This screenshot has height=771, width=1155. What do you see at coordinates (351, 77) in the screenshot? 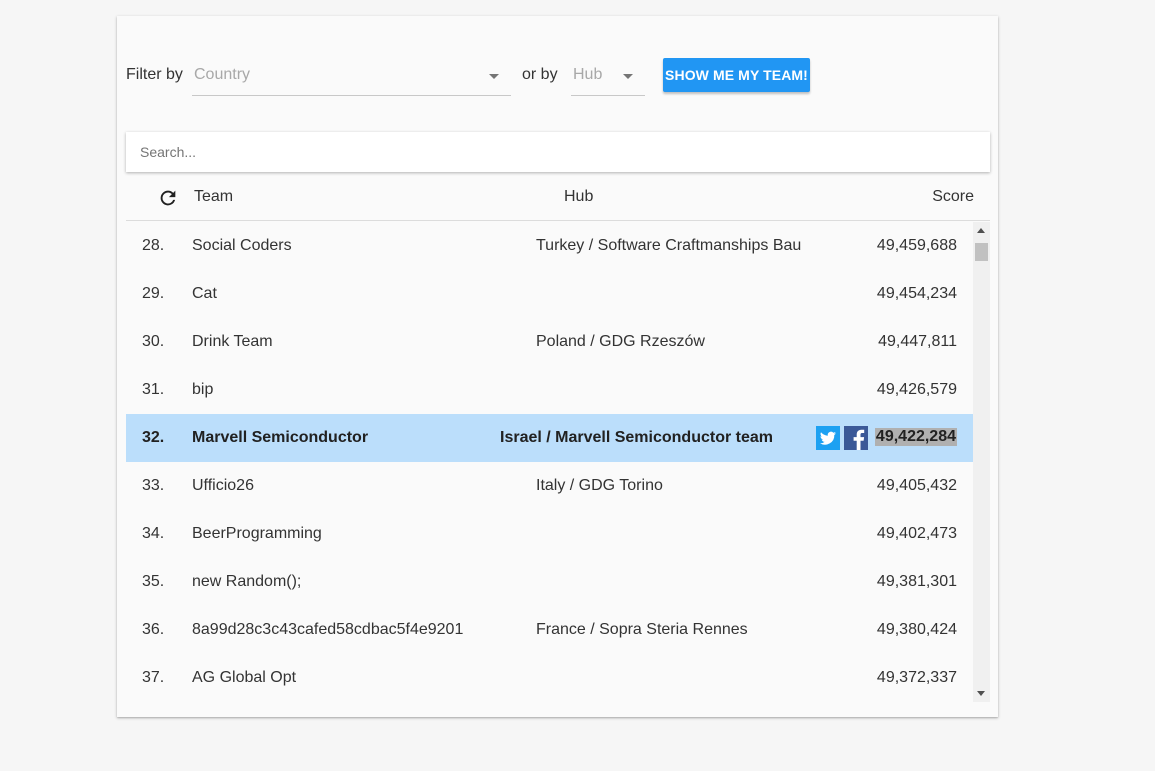
I see `country-select: Country` at bounding box center [351, 77].